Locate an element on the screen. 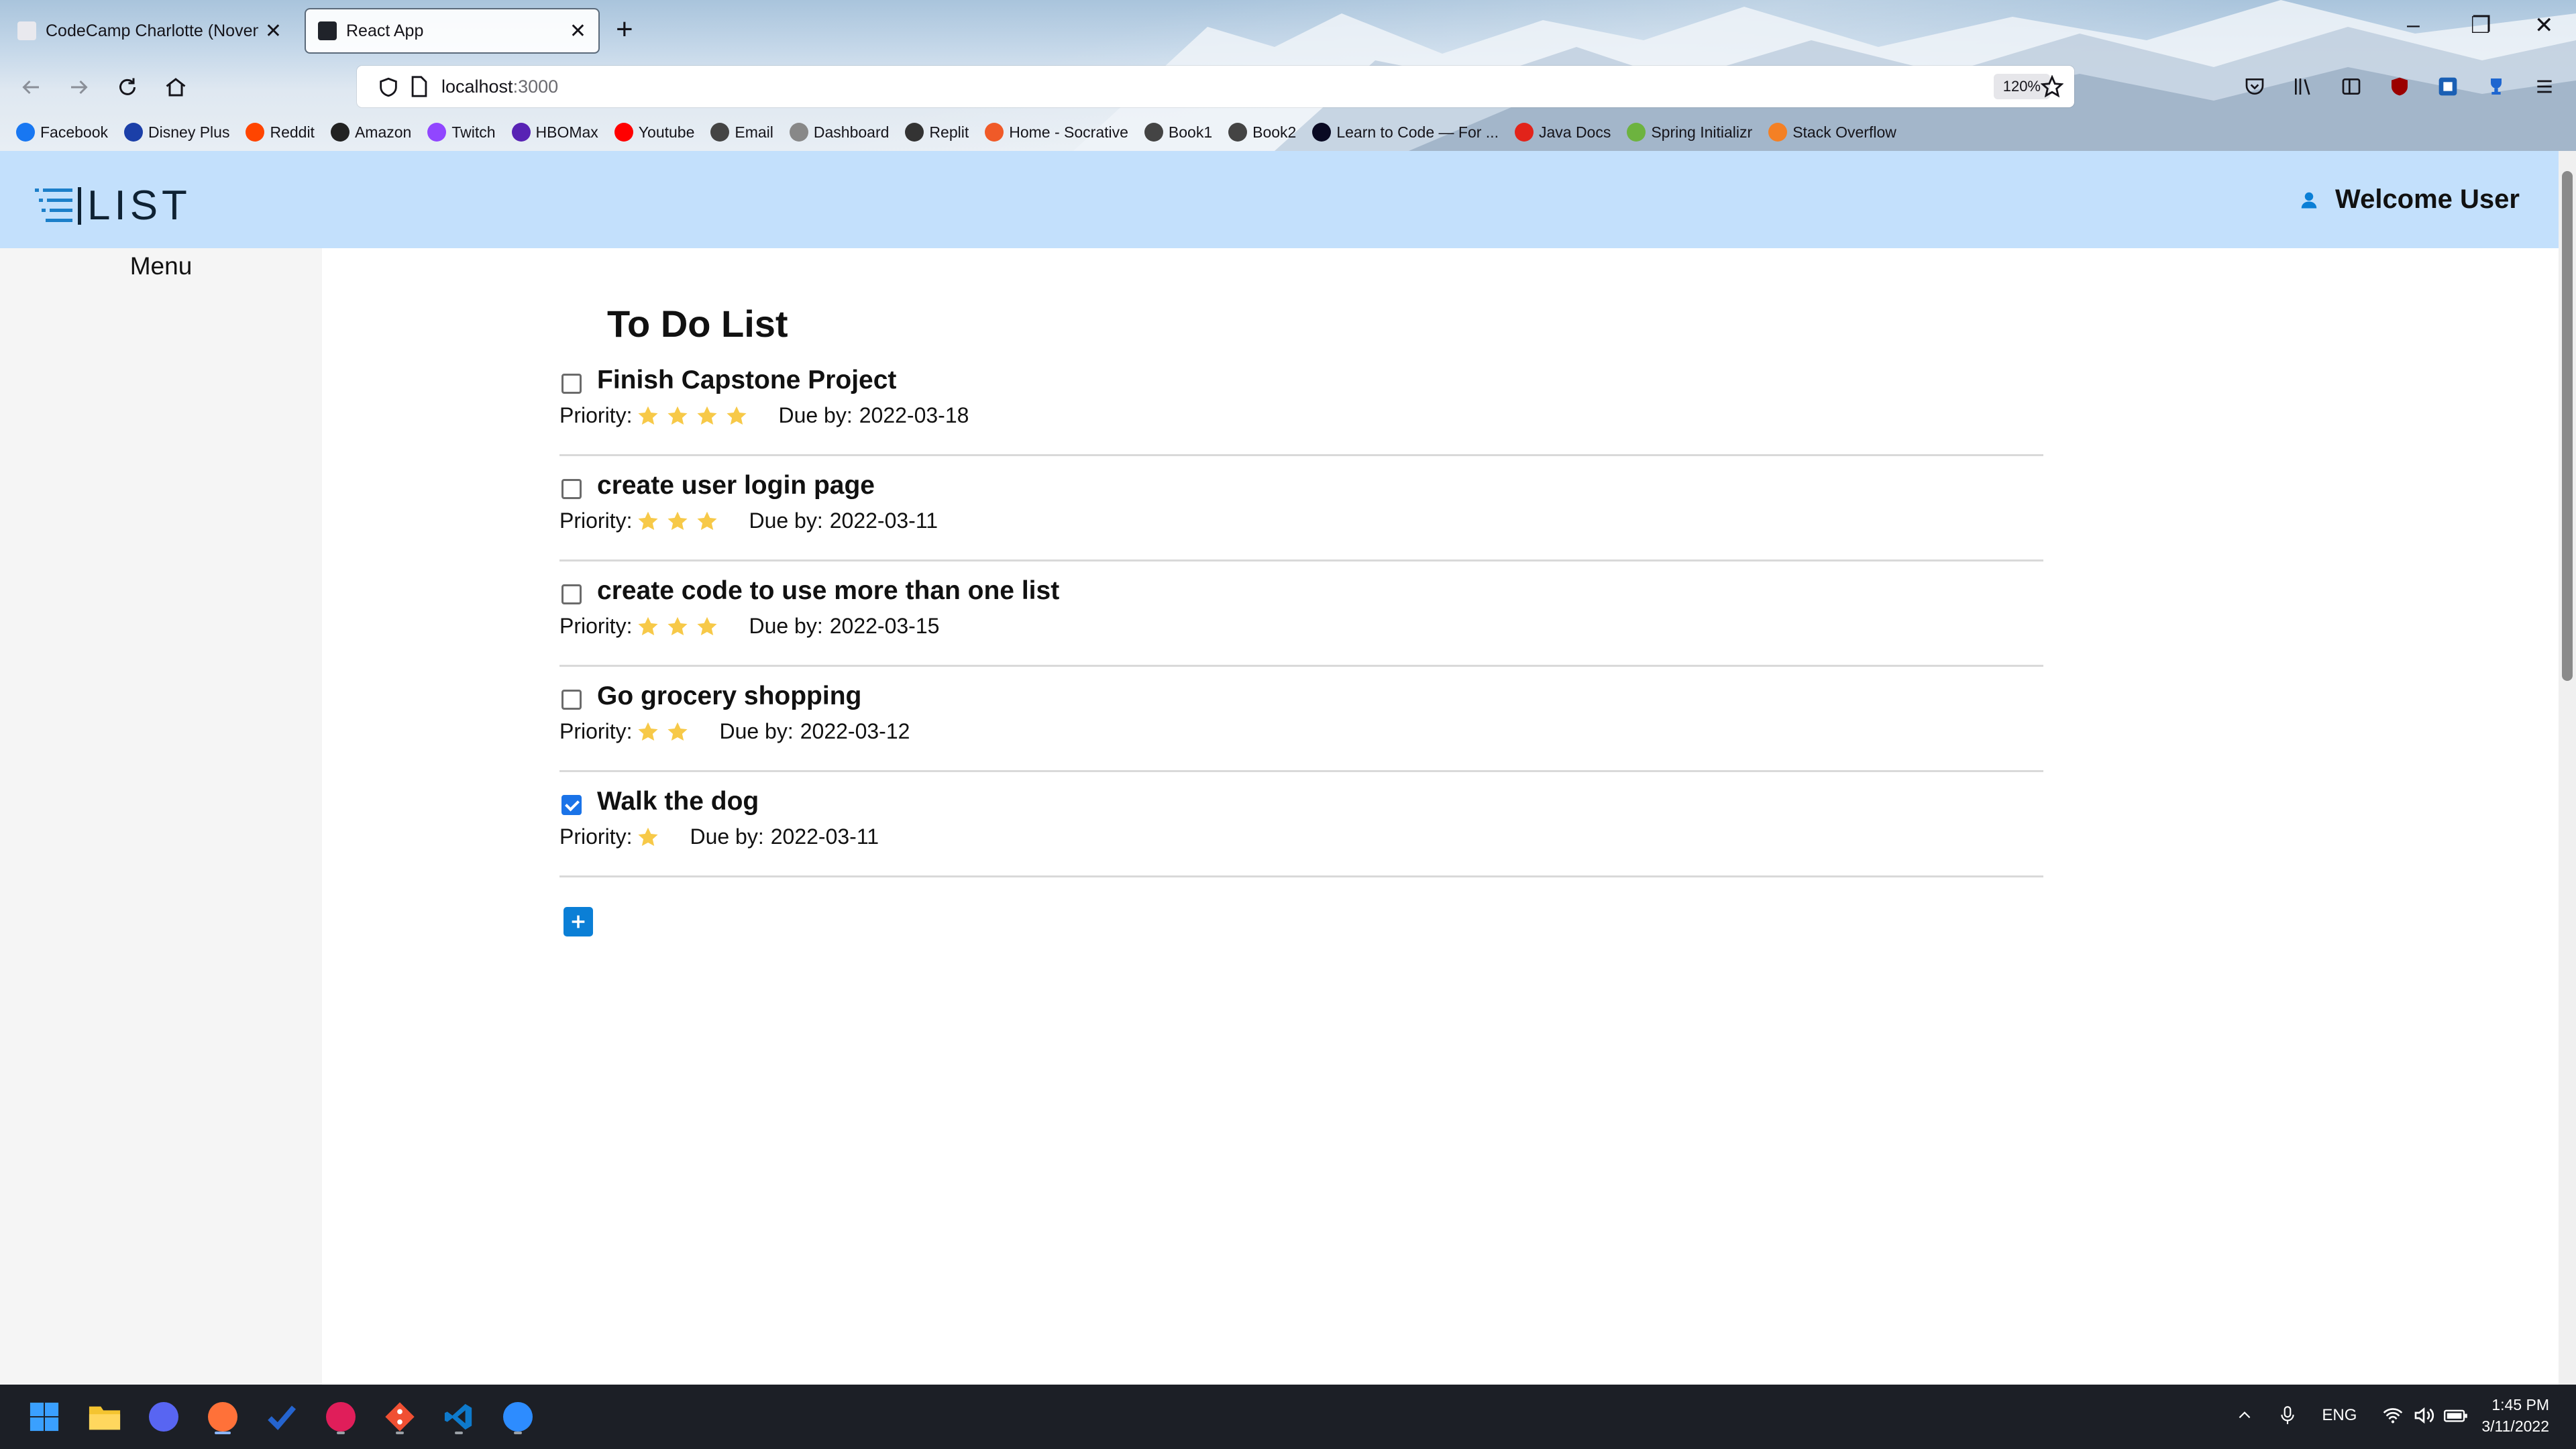 Image resolution: width=2576 pixels, height=1449 pixels. show-hidden-icons-icon is located at coordinates (2244, 1415).